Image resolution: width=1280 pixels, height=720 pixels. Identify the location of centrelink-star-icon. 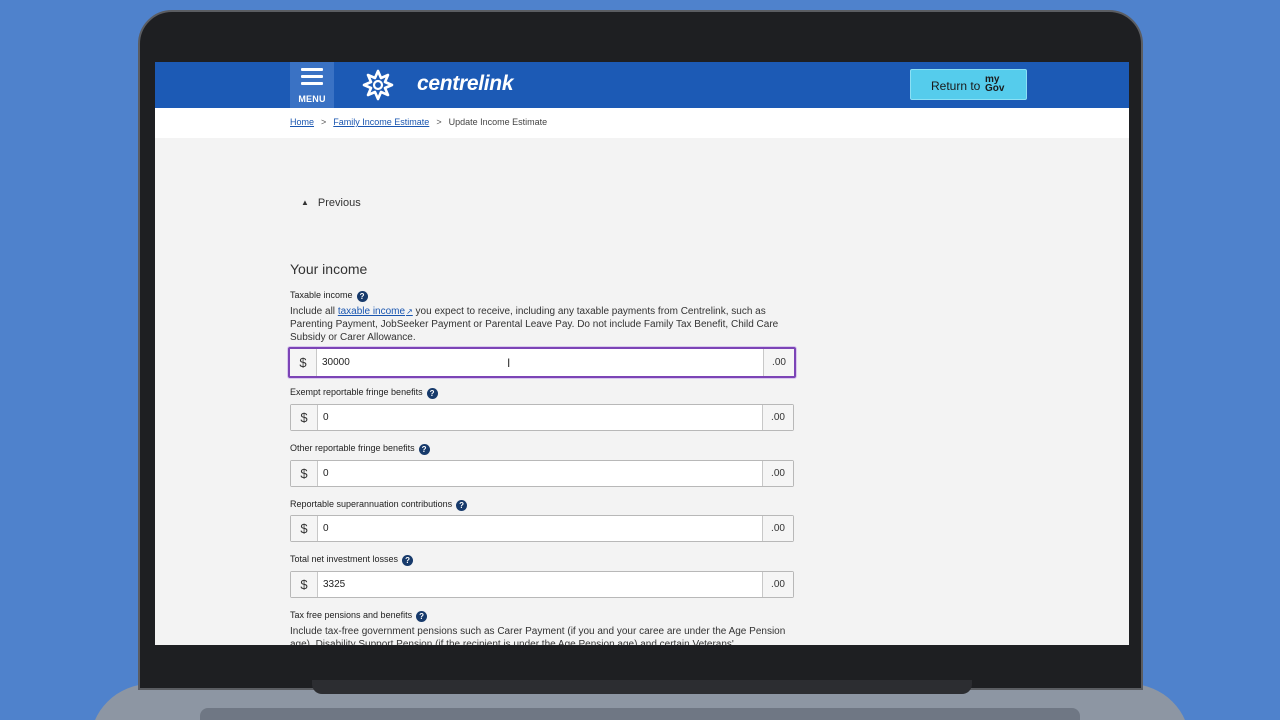
(378, 85).